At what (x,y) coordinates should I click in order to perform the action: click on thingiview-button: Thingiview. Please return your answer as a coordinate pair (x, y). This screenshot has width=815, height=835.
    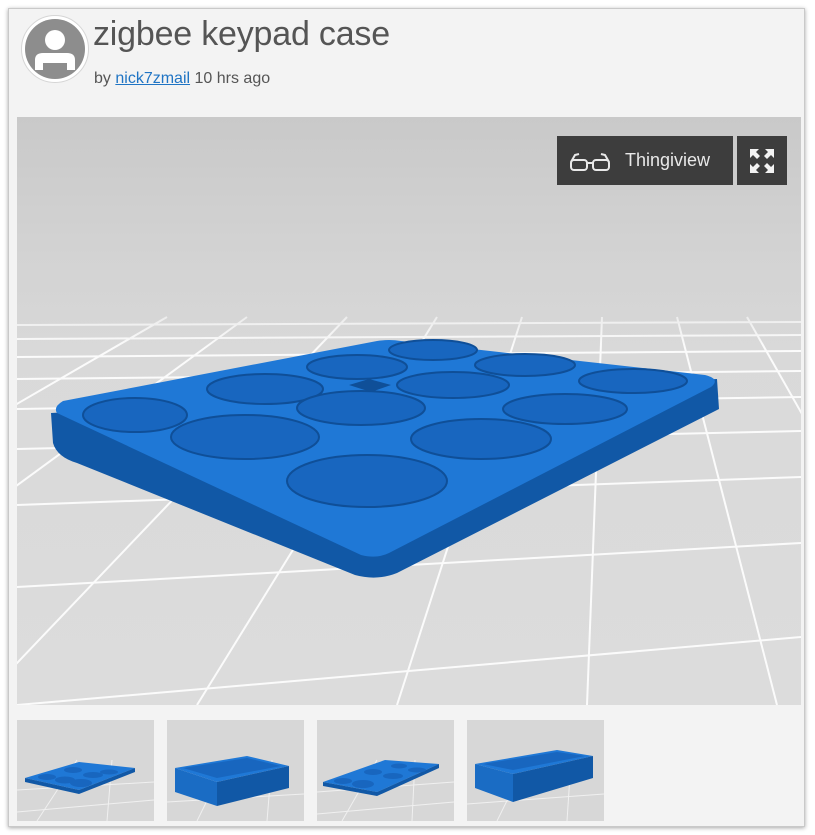
    Looking at the image, I should click on (645, 160).